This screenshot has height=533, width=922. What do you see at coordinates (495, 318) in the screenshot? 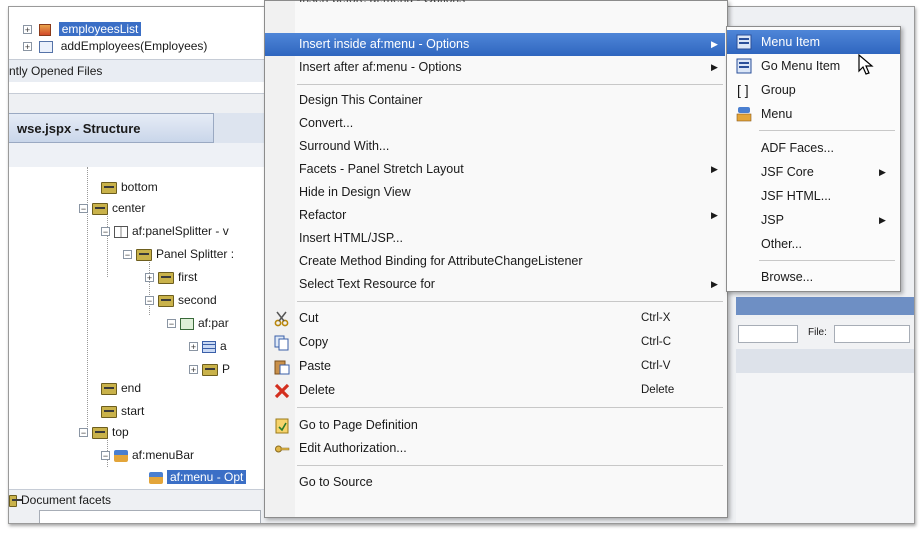
I see `menu-item-cut: Cut Ctrl-X` at bounding box center [495, 318].